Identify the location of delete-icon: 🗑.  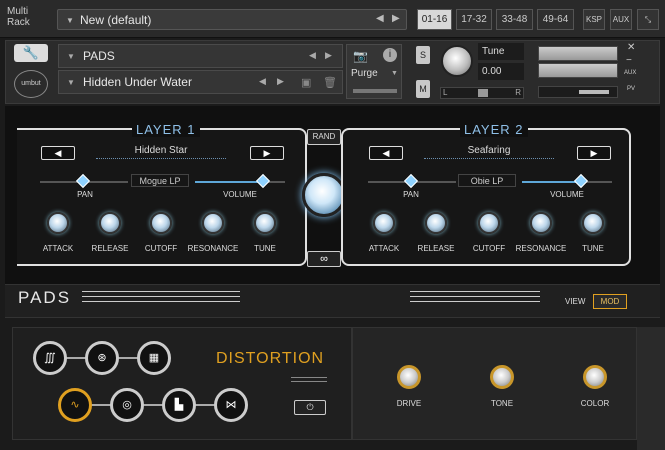
(330, 82).